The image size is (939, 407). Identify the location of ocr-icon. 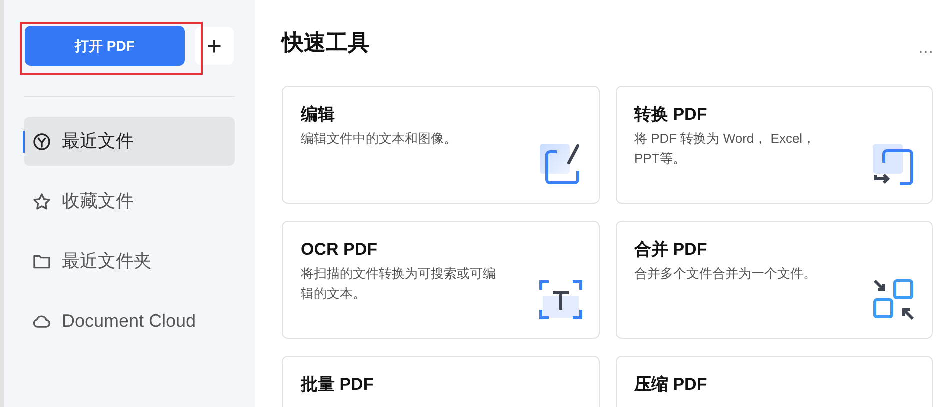
(560, 300).